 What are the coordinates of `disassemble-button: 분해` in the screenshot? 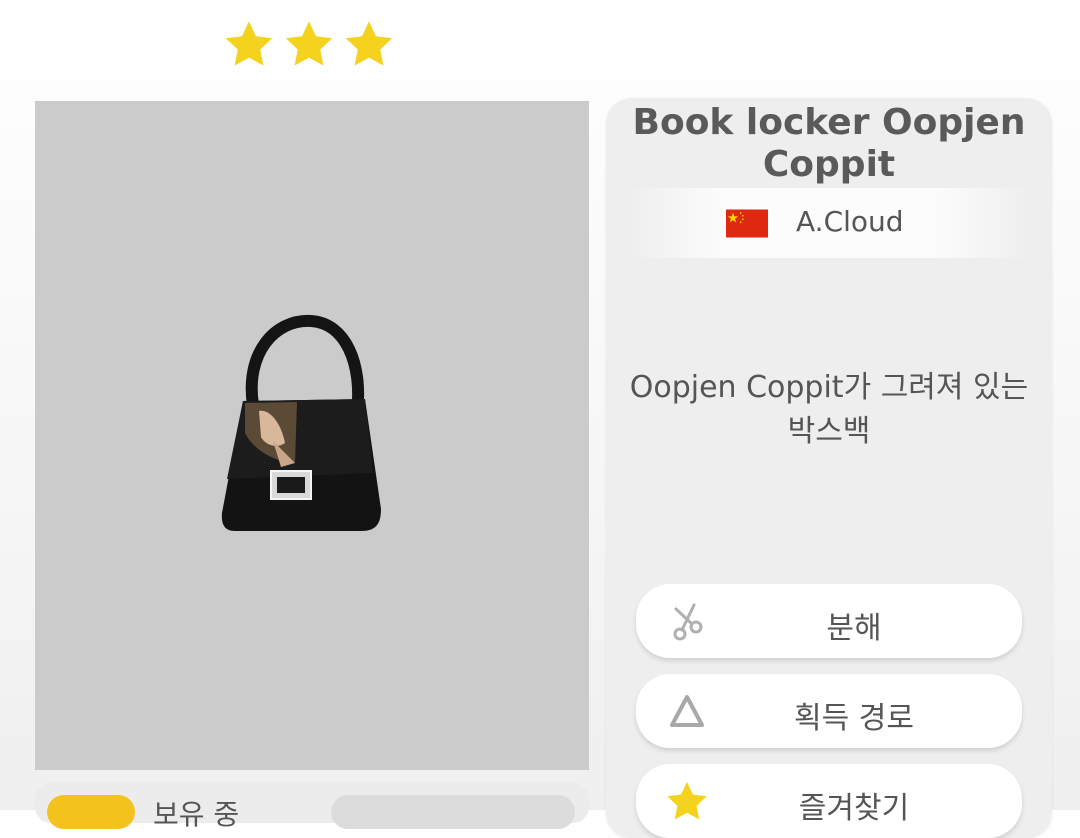 It's located at (829, 621).